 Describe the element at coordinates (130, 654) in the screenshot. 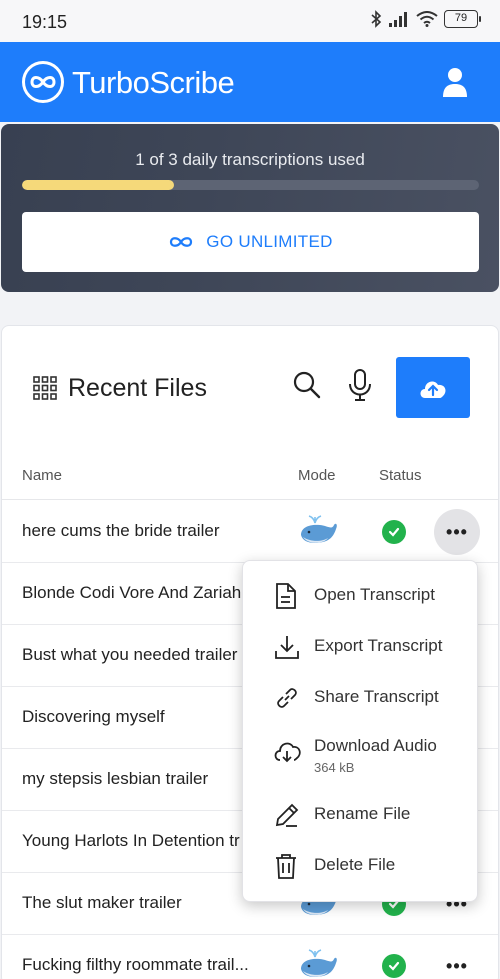

I see `file-name: Bust what you needed trailer` at that location.